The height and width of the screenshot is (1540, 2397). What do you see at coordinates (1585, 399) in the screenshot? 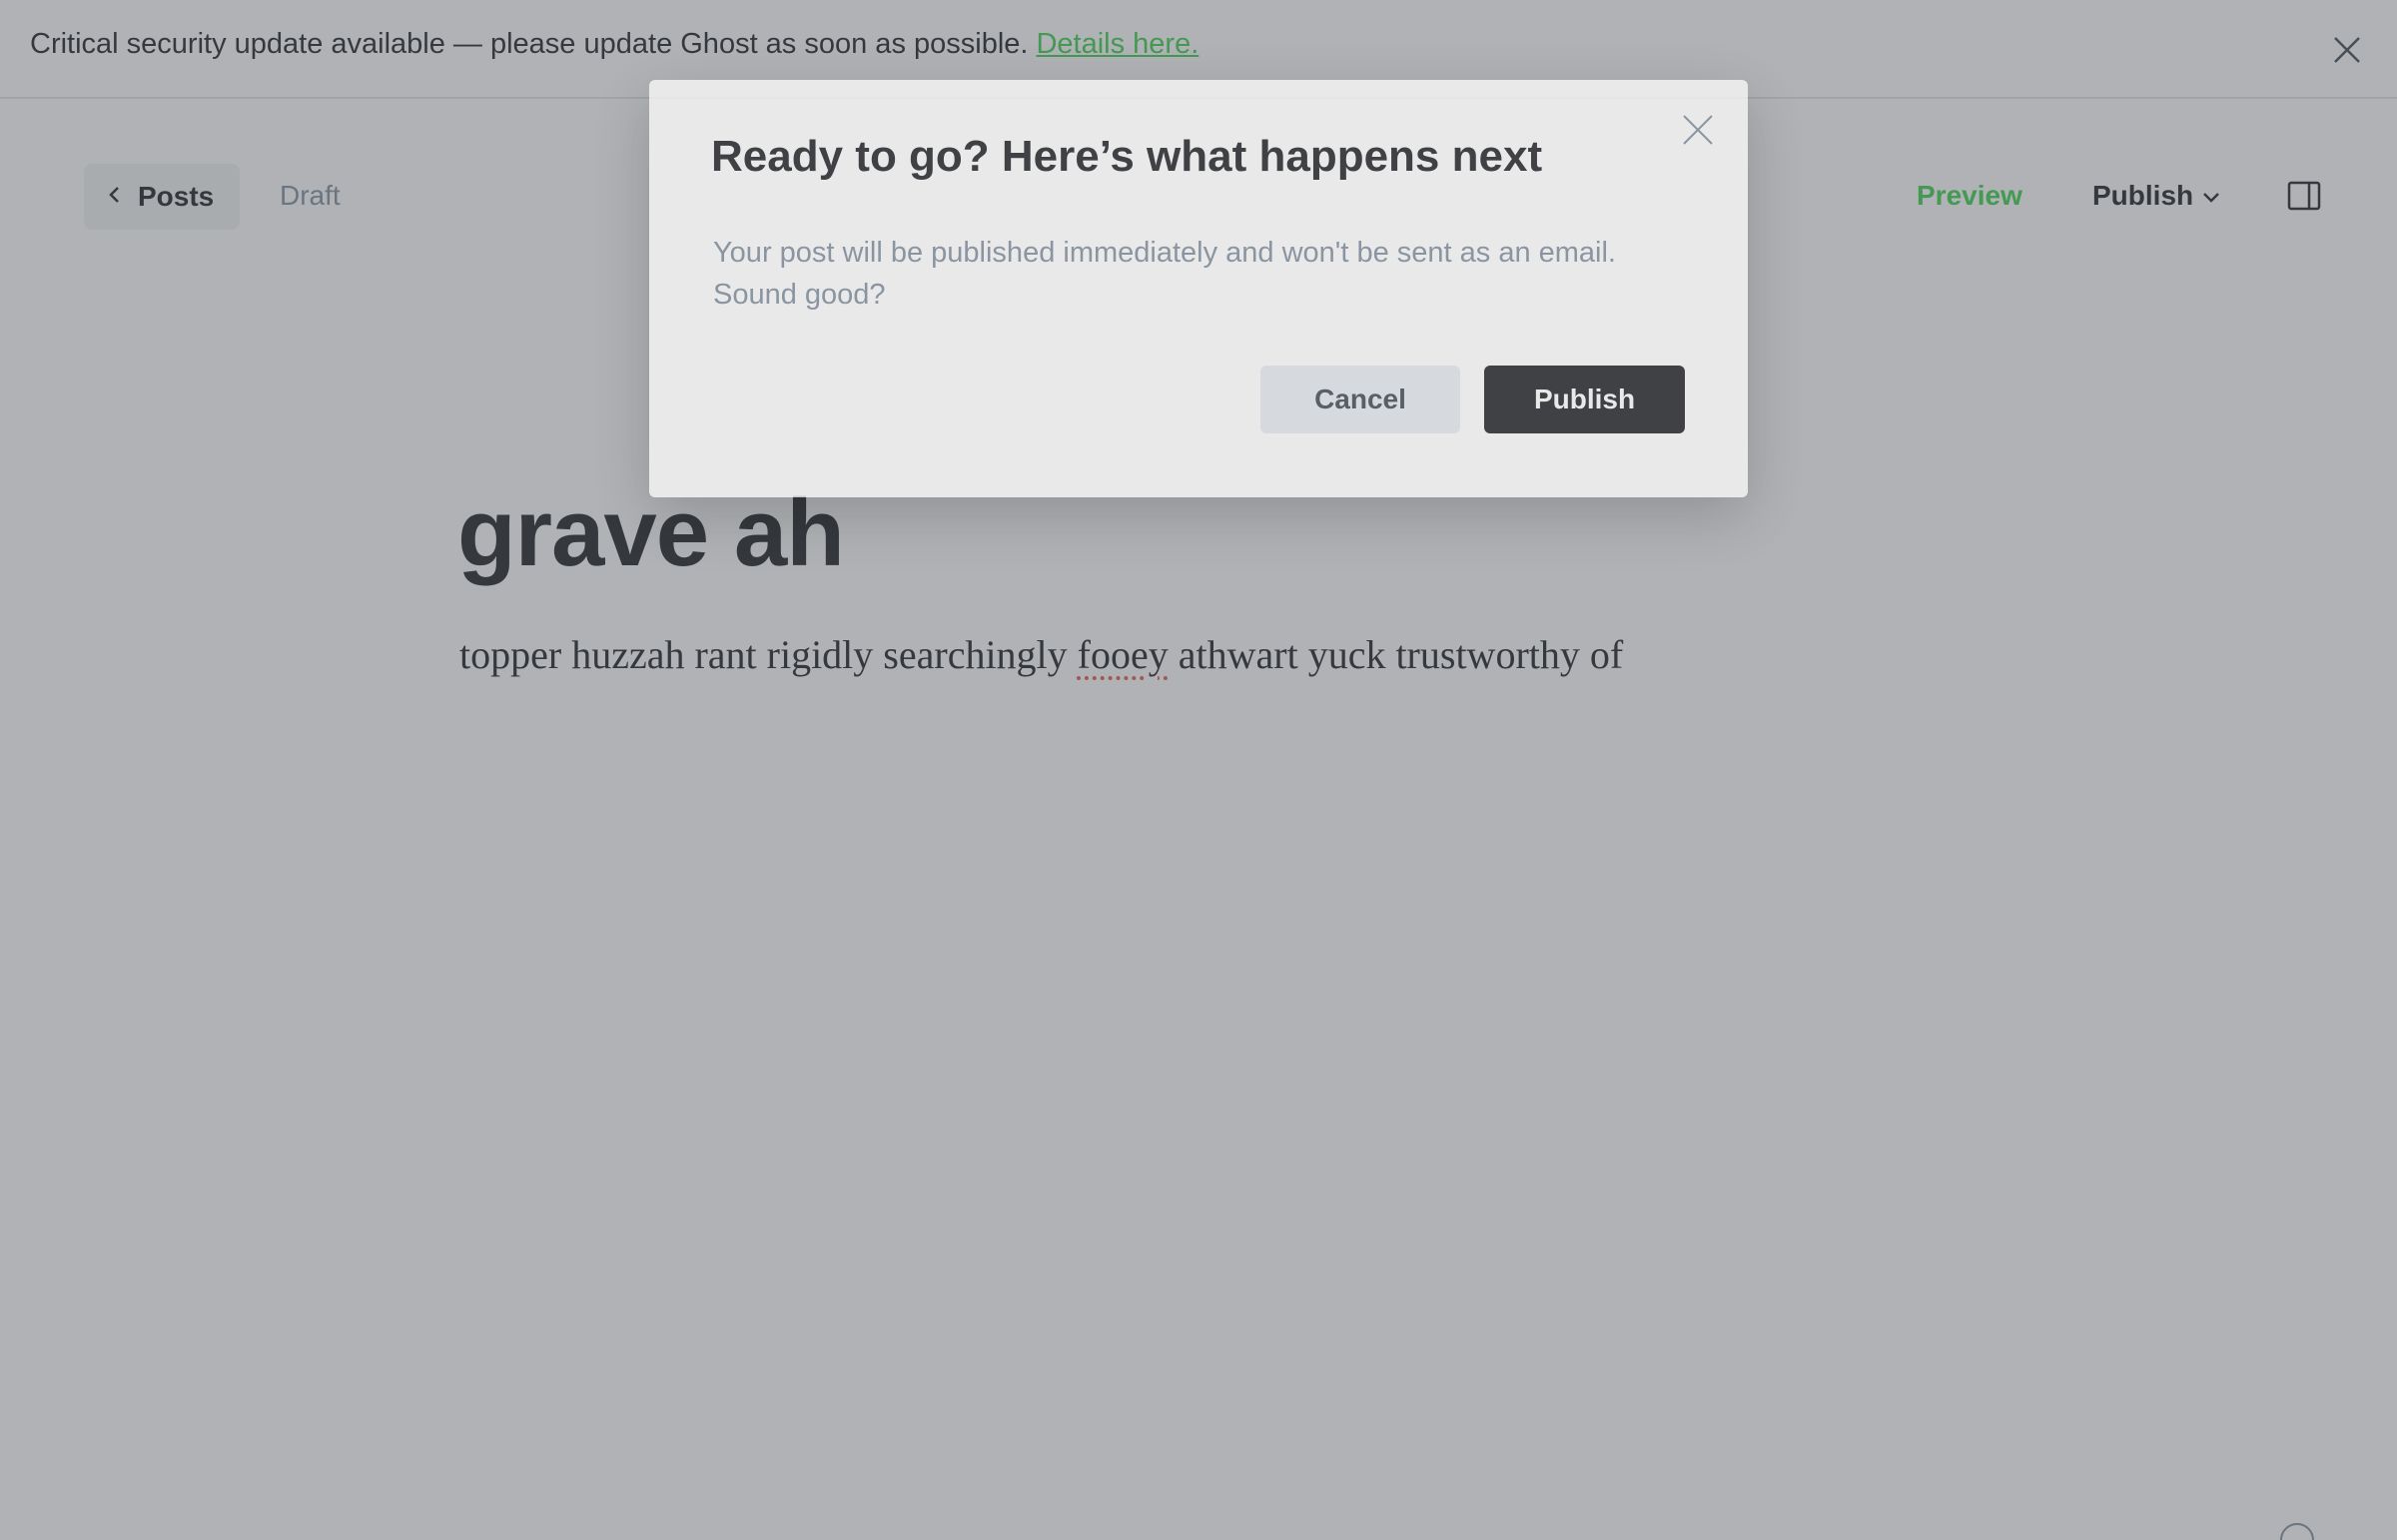
I see `confirm-publish-button: Publish` at bounding box center [1585, 399].